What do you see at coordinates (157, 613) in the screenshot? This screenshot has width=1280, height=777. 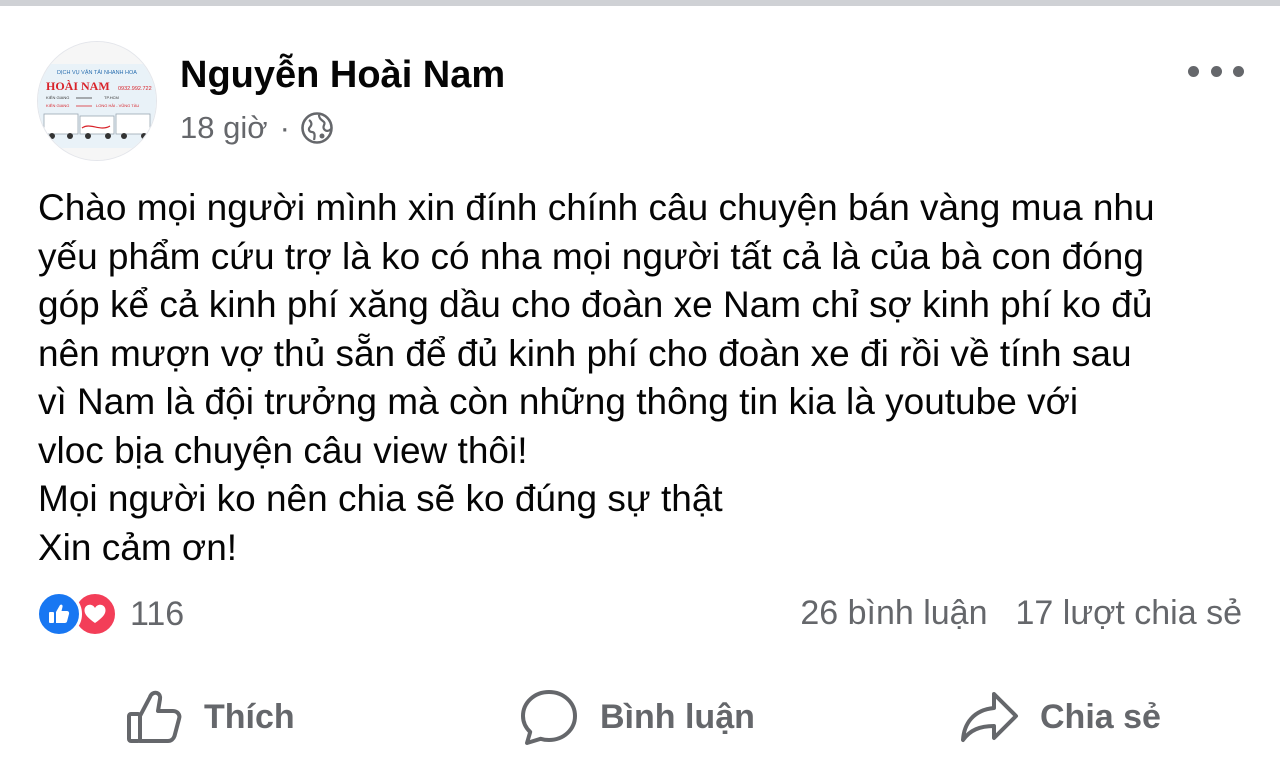 I see `reaction-count: 116` at bounding box center [157, 613].